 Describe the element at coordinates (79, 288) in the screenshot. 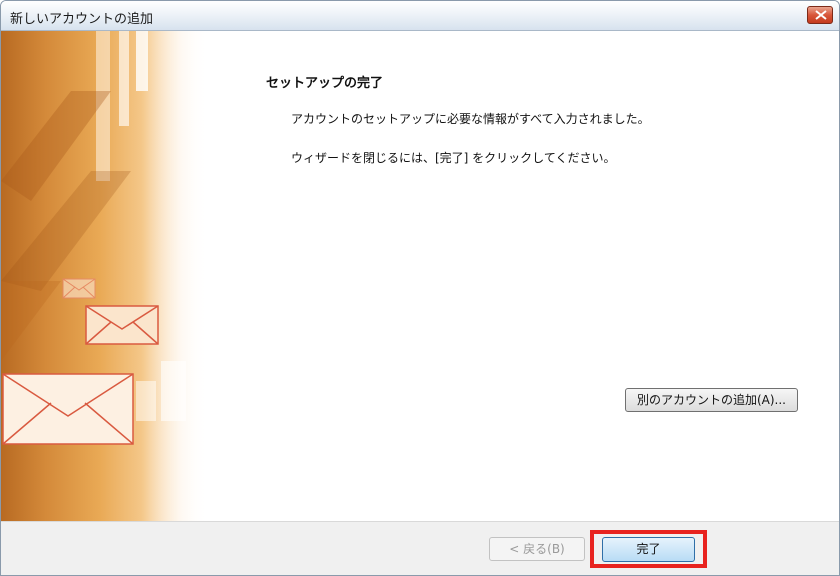

I see `envelope-small-icon` at that location.